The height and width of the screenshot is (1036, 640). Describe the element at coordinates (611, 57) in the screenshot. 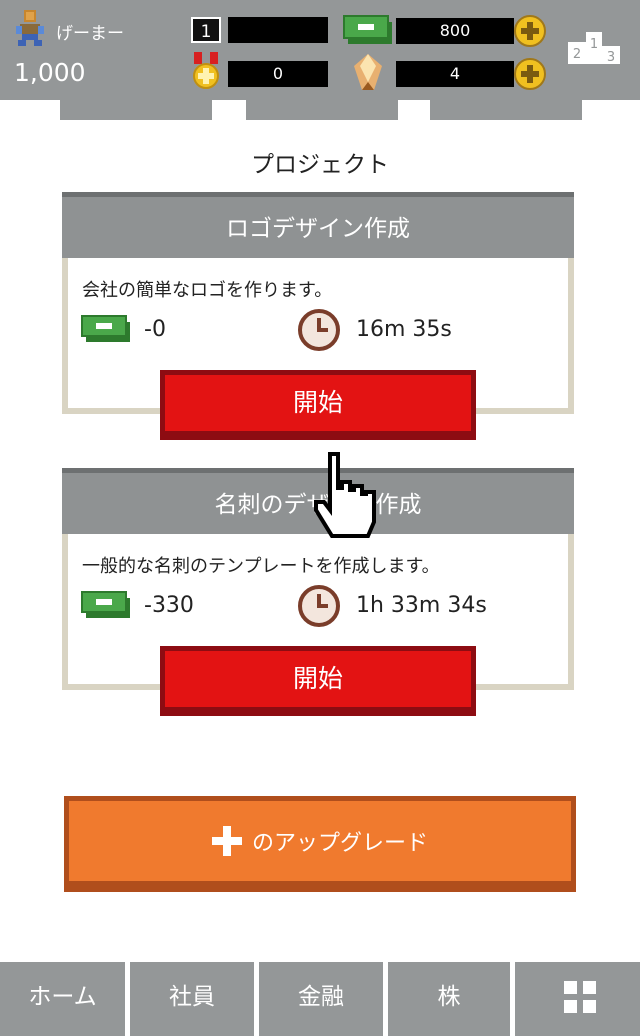

I see `podium-label-third: 3` at that location.